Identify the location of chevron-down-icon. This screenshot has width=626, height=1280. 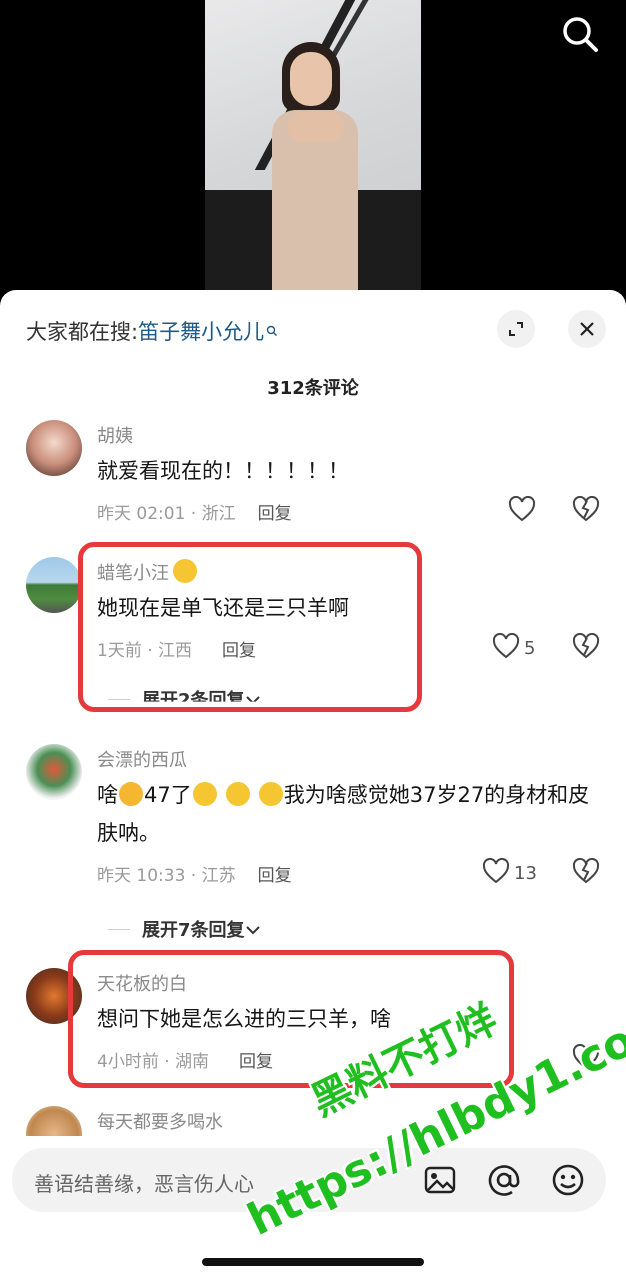
(253, 929).